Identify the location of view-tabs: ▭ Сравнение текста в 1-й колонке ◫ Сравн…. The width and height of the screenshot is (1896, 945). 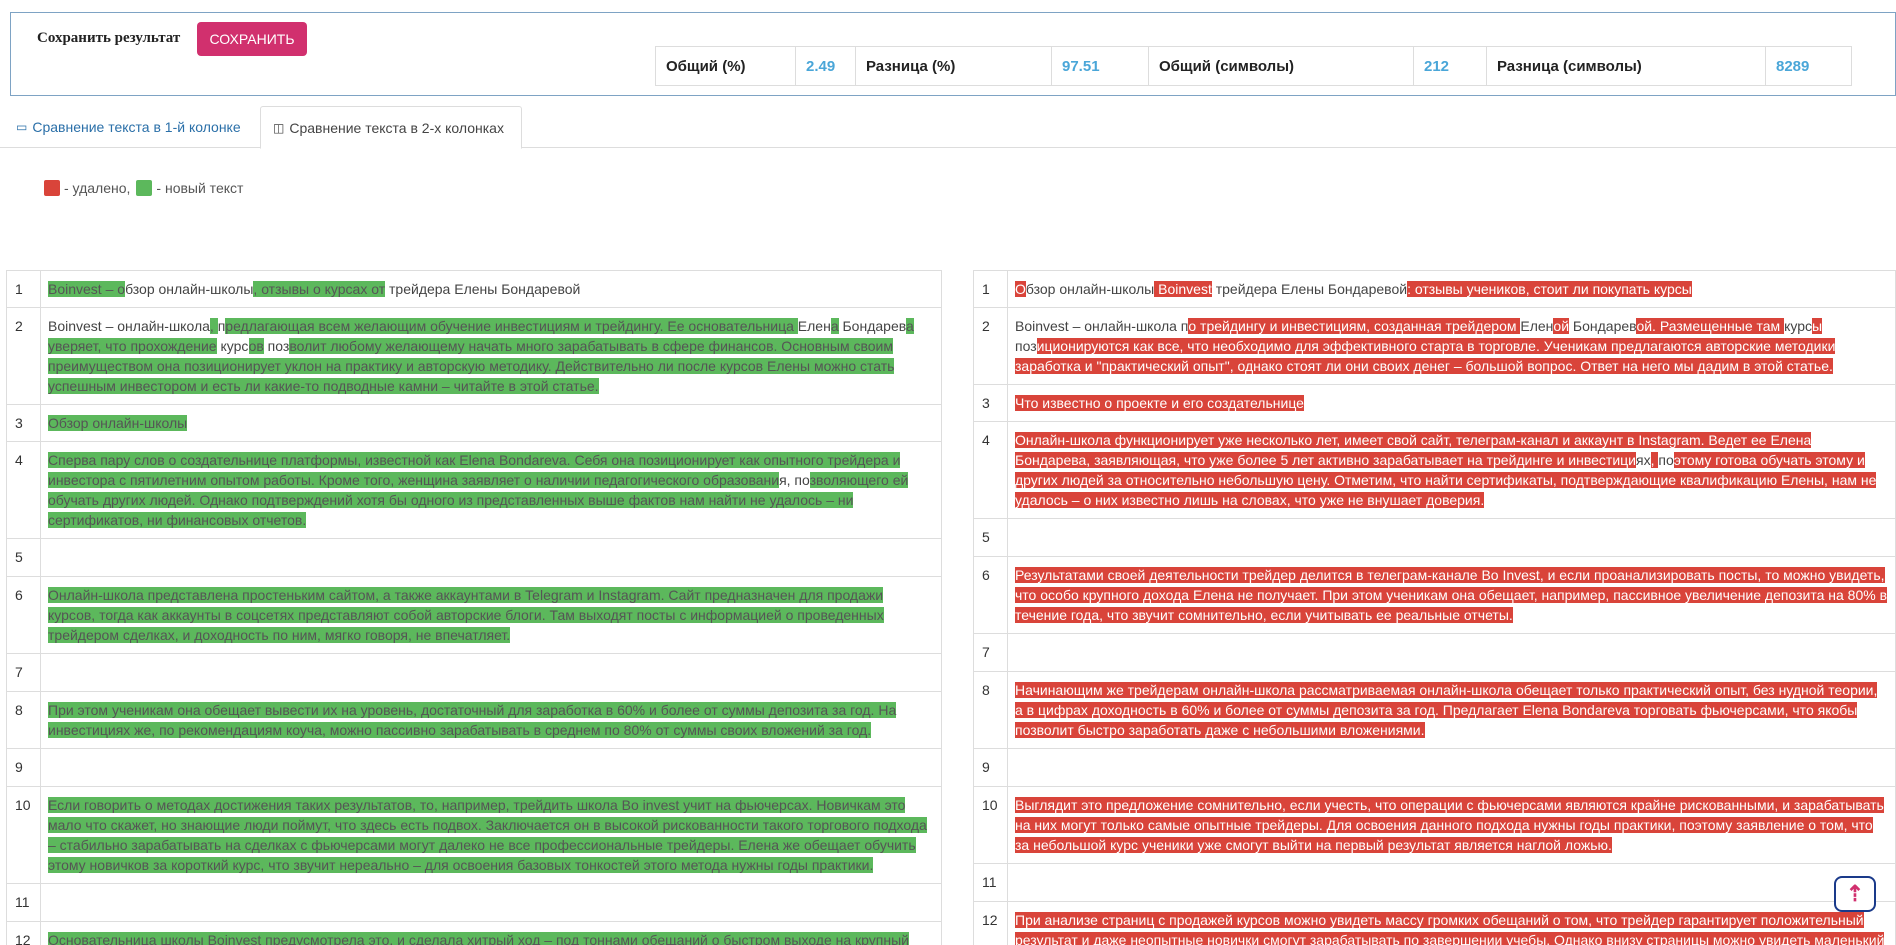
(948, 127).